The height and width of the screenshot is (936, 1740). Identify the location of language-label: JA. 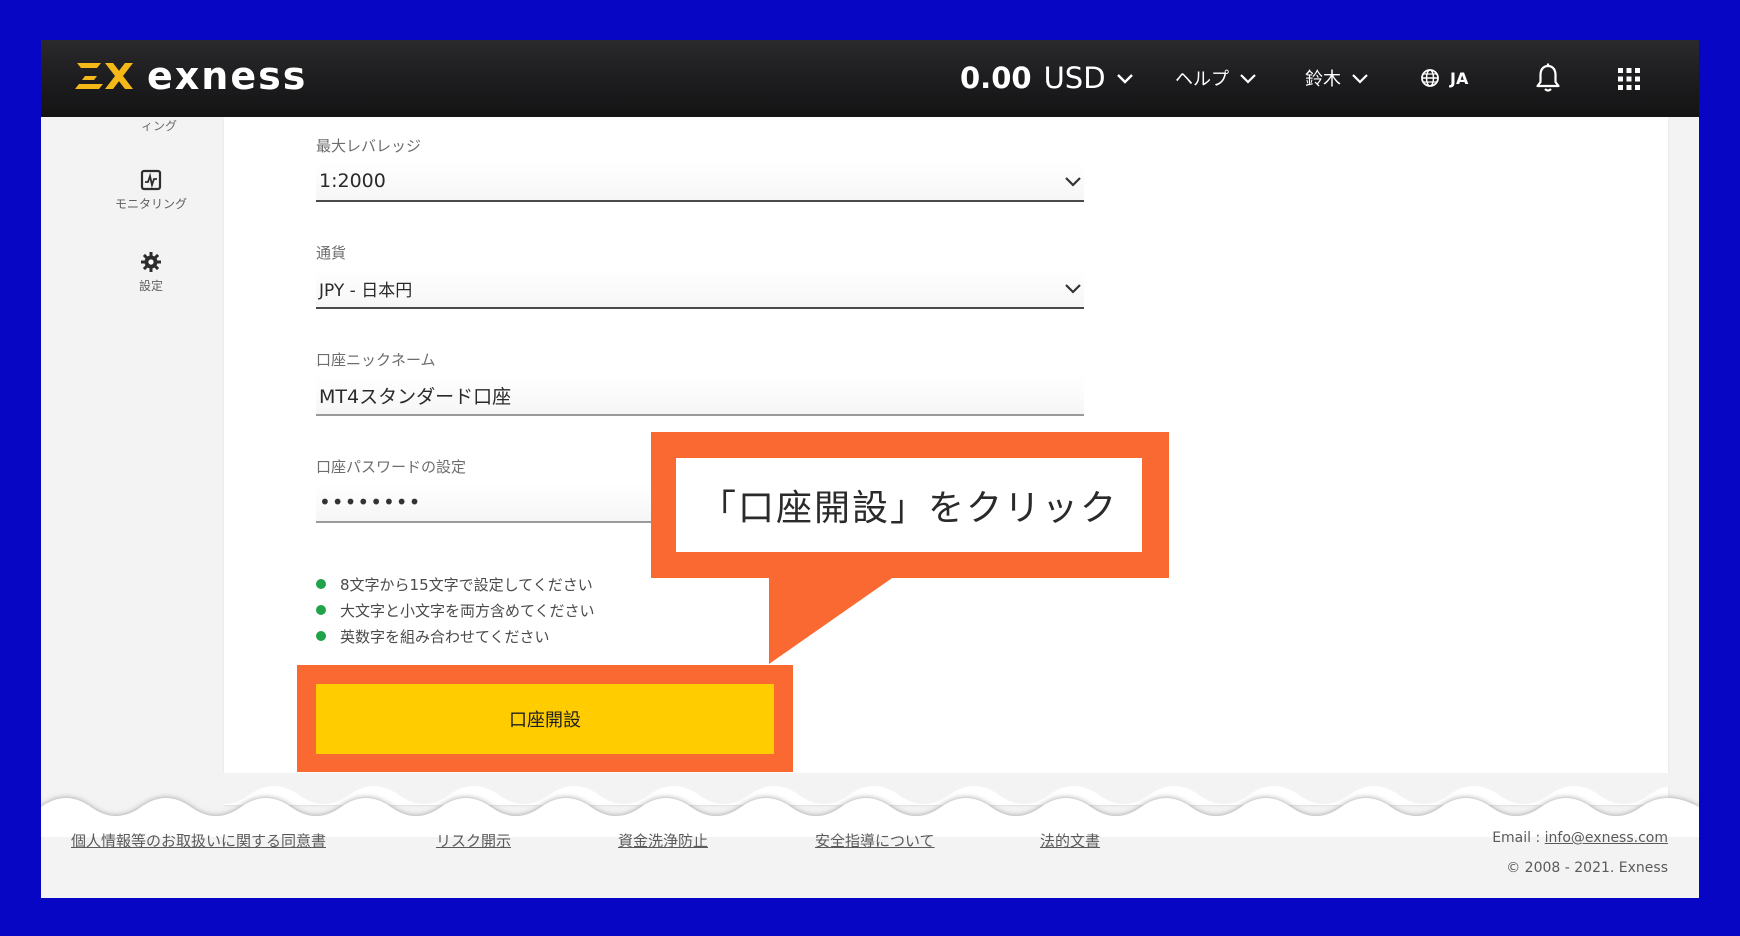
(1459, 78).